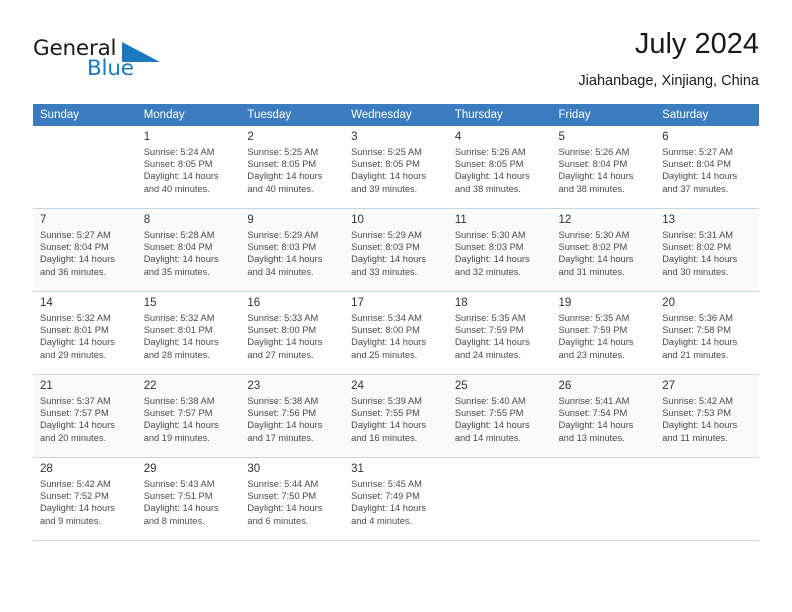 Image resolution: width=792 pixels, height=612 pixels. What do you see at coordinates (593, 413) in the screenshot?
I see `sunset-text: Sunset: 7:54 PM` at bounding box center [593, 413].